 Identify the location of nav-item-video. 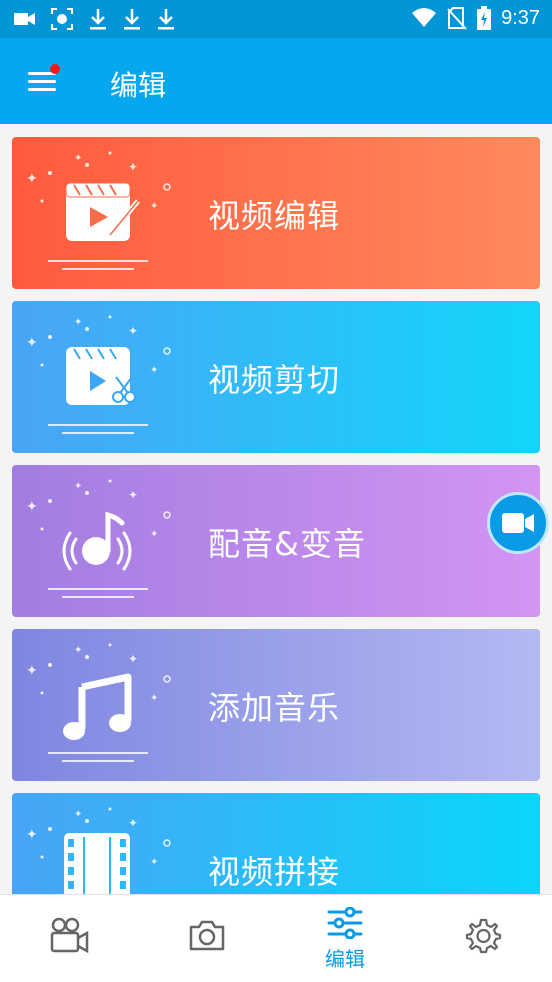
(69, 938).